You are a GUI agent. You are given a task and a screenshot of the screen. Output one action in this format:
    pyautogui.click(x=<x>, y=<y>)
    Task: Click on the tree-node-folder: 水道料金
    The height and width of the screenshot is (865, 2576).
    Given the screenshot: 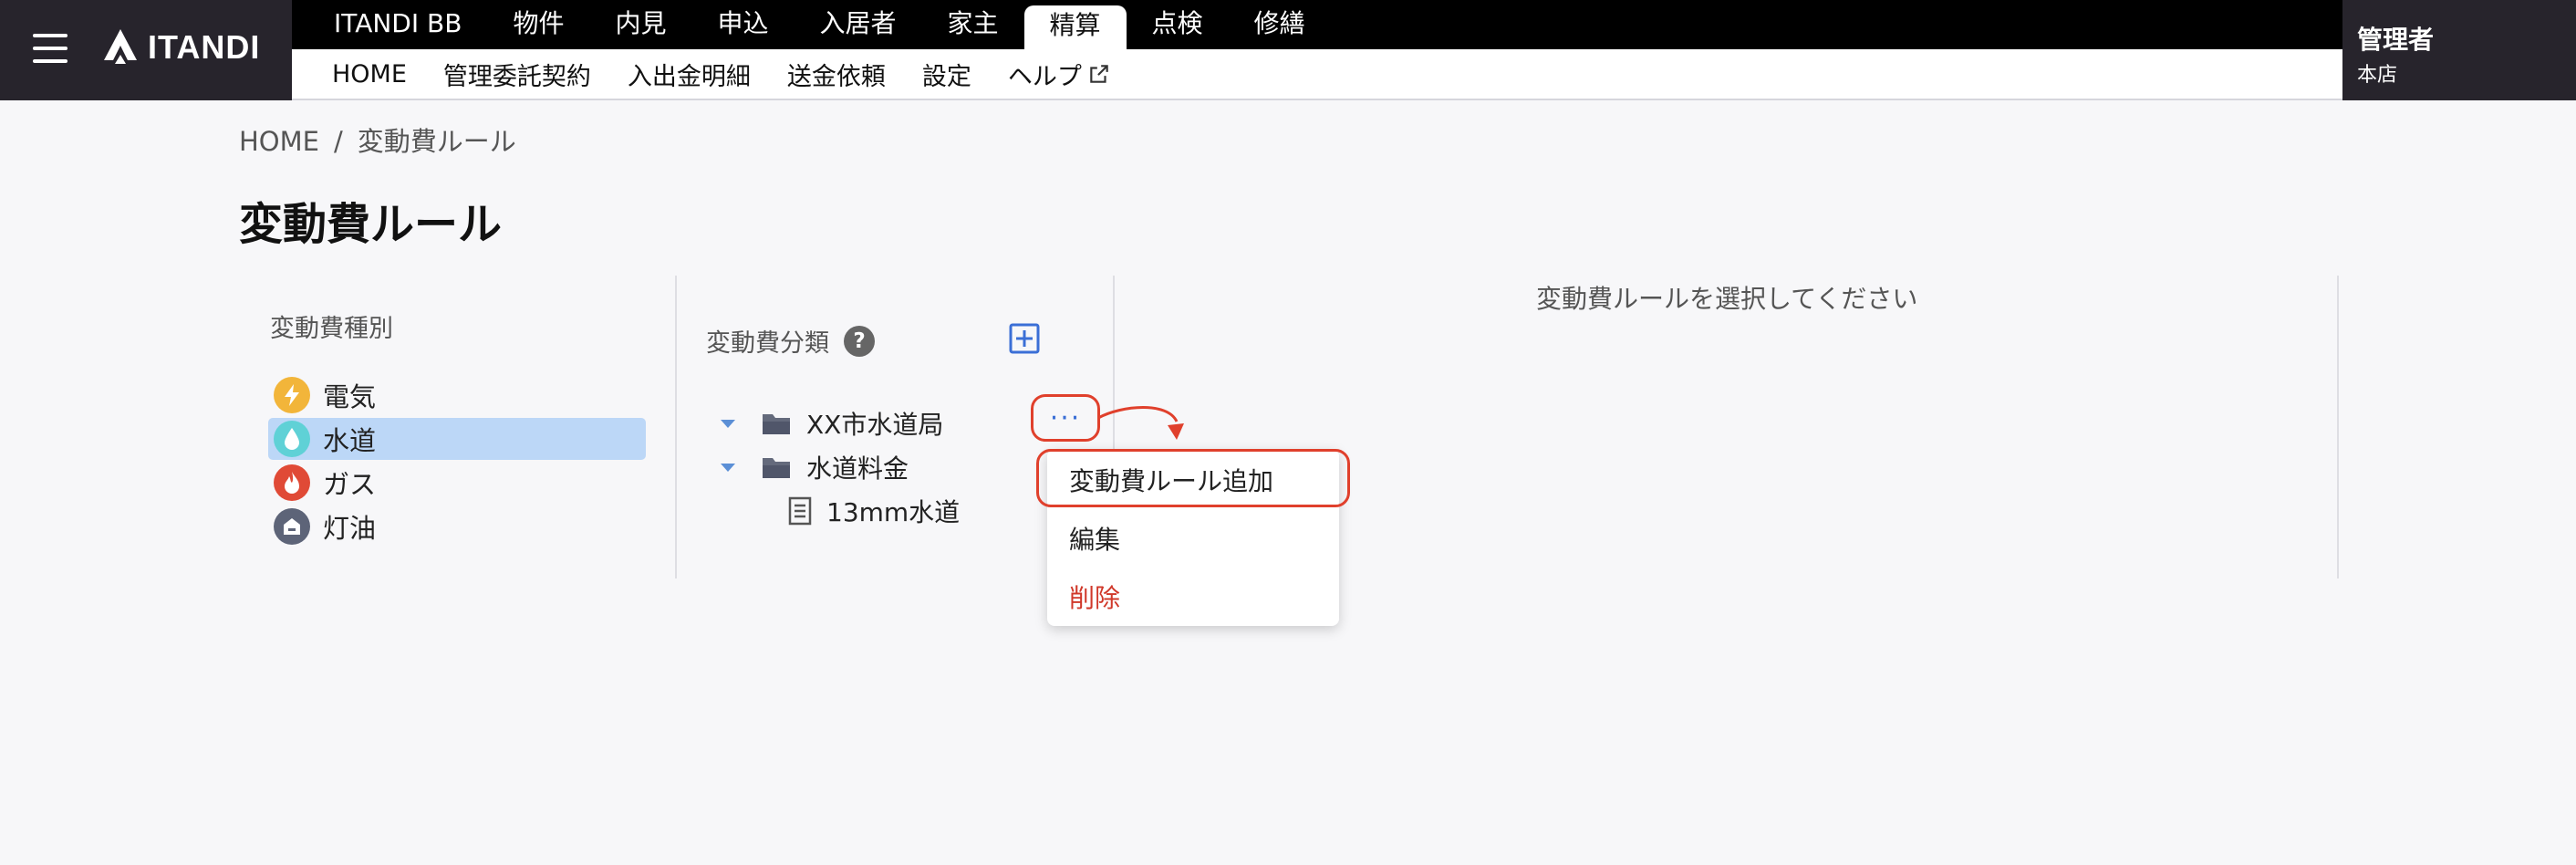 What is the action you would take?
    pyautogui.click(x=815, y=467)
    